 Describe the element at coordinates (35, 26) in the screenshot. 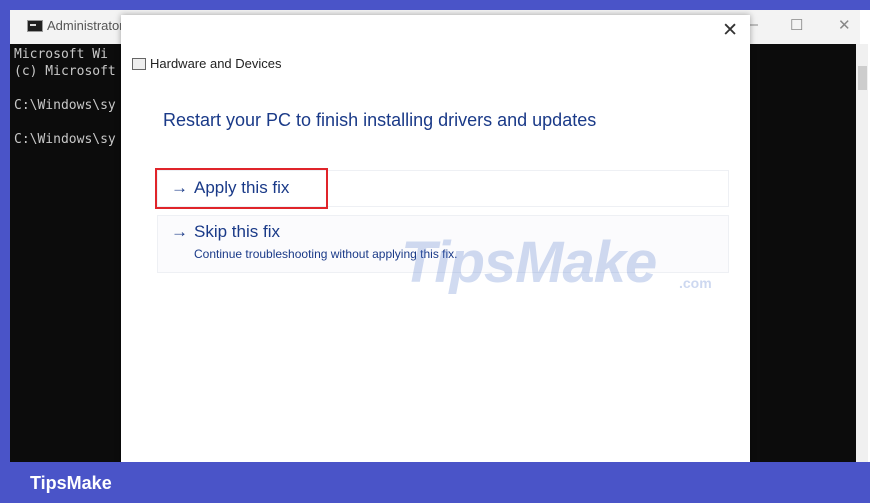

I see `cmd-icon` at that location.